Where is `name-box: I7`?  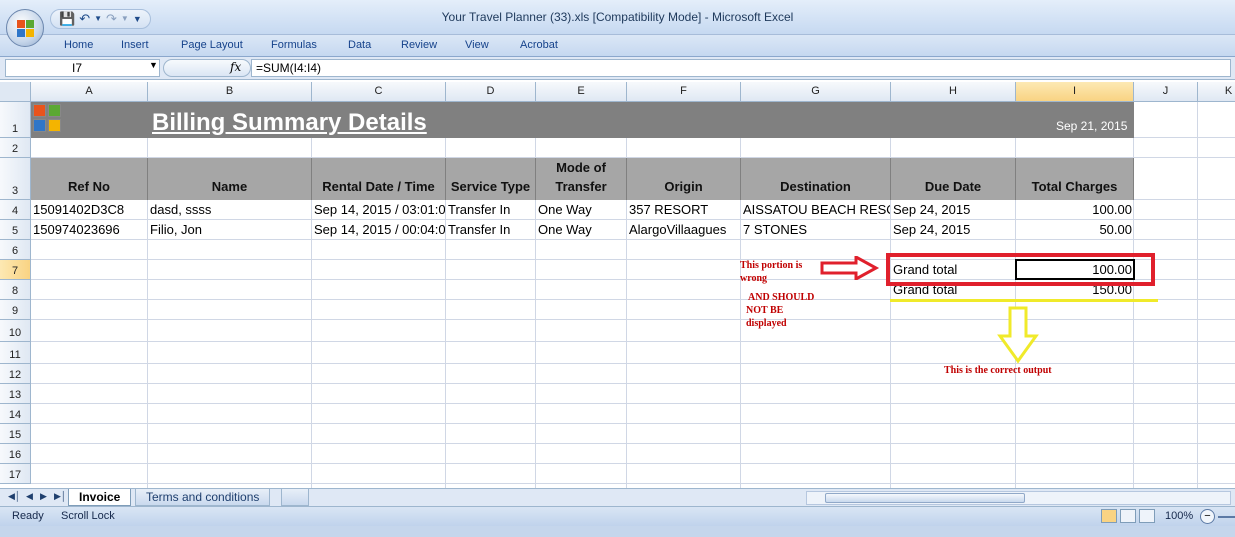 name-box: I7 is located at coordinates (82, 68).